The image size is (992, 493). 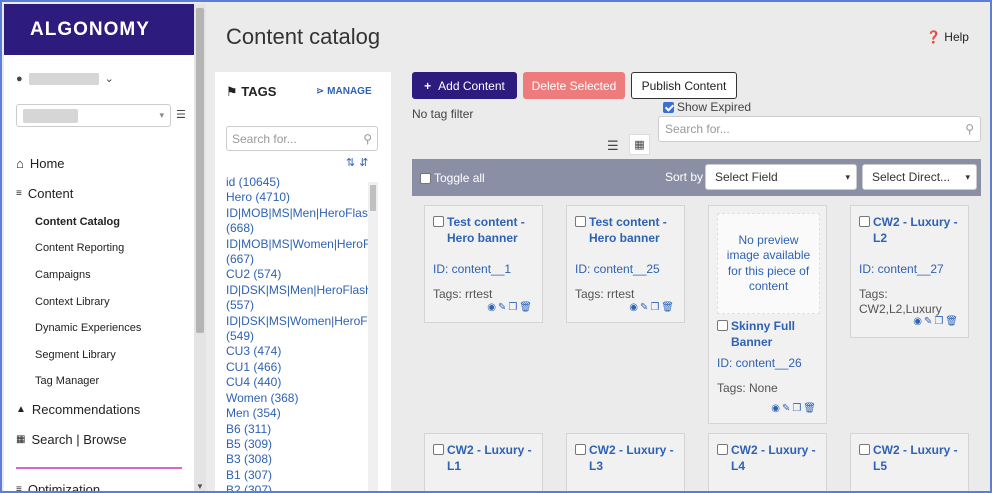 I want to click on site-list-icon: ☰, so click(x=181, y=114).